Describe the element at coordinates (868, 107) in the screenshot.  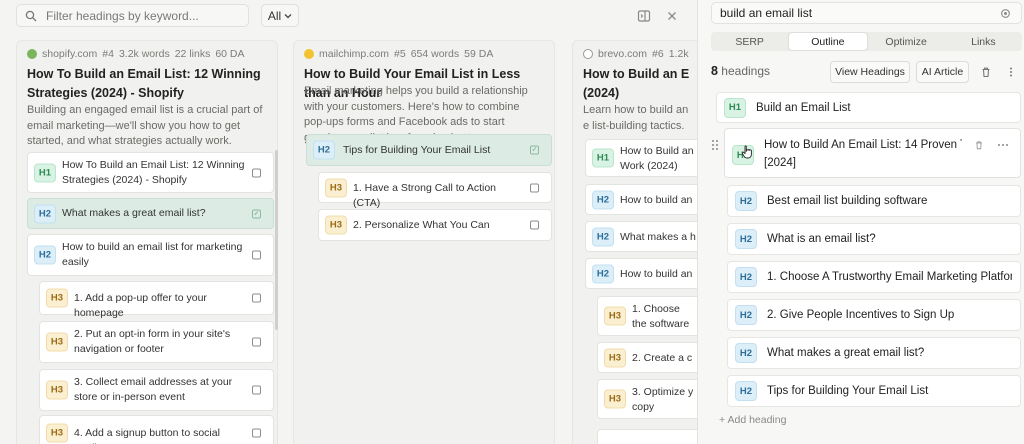
I see `outline-item: H1 Build an Email List` at that location.